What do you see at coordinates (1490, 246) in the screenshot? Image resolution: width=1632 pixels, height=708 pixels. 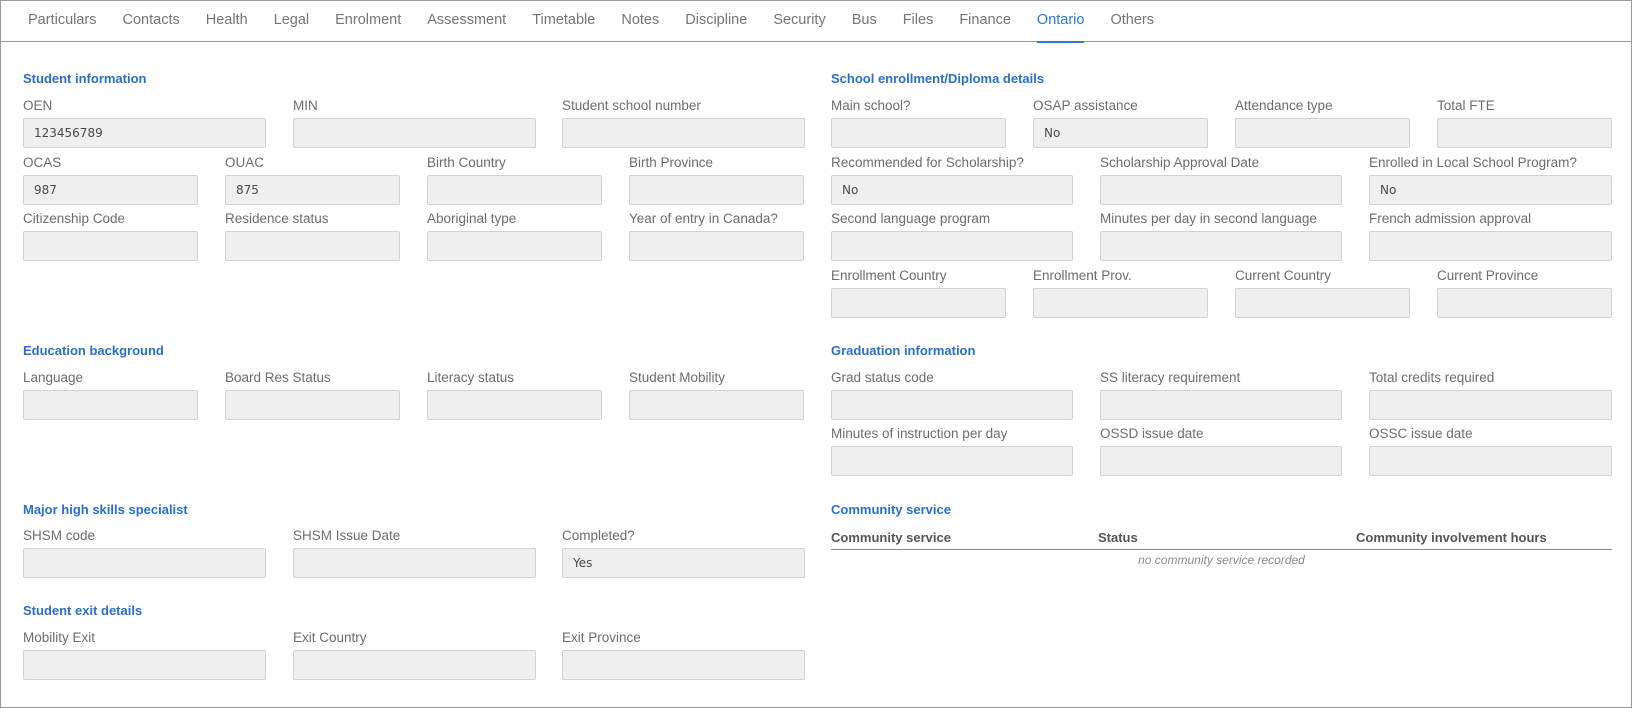 I see `french-admission-approval-field` at bounding box center [1490, 246].